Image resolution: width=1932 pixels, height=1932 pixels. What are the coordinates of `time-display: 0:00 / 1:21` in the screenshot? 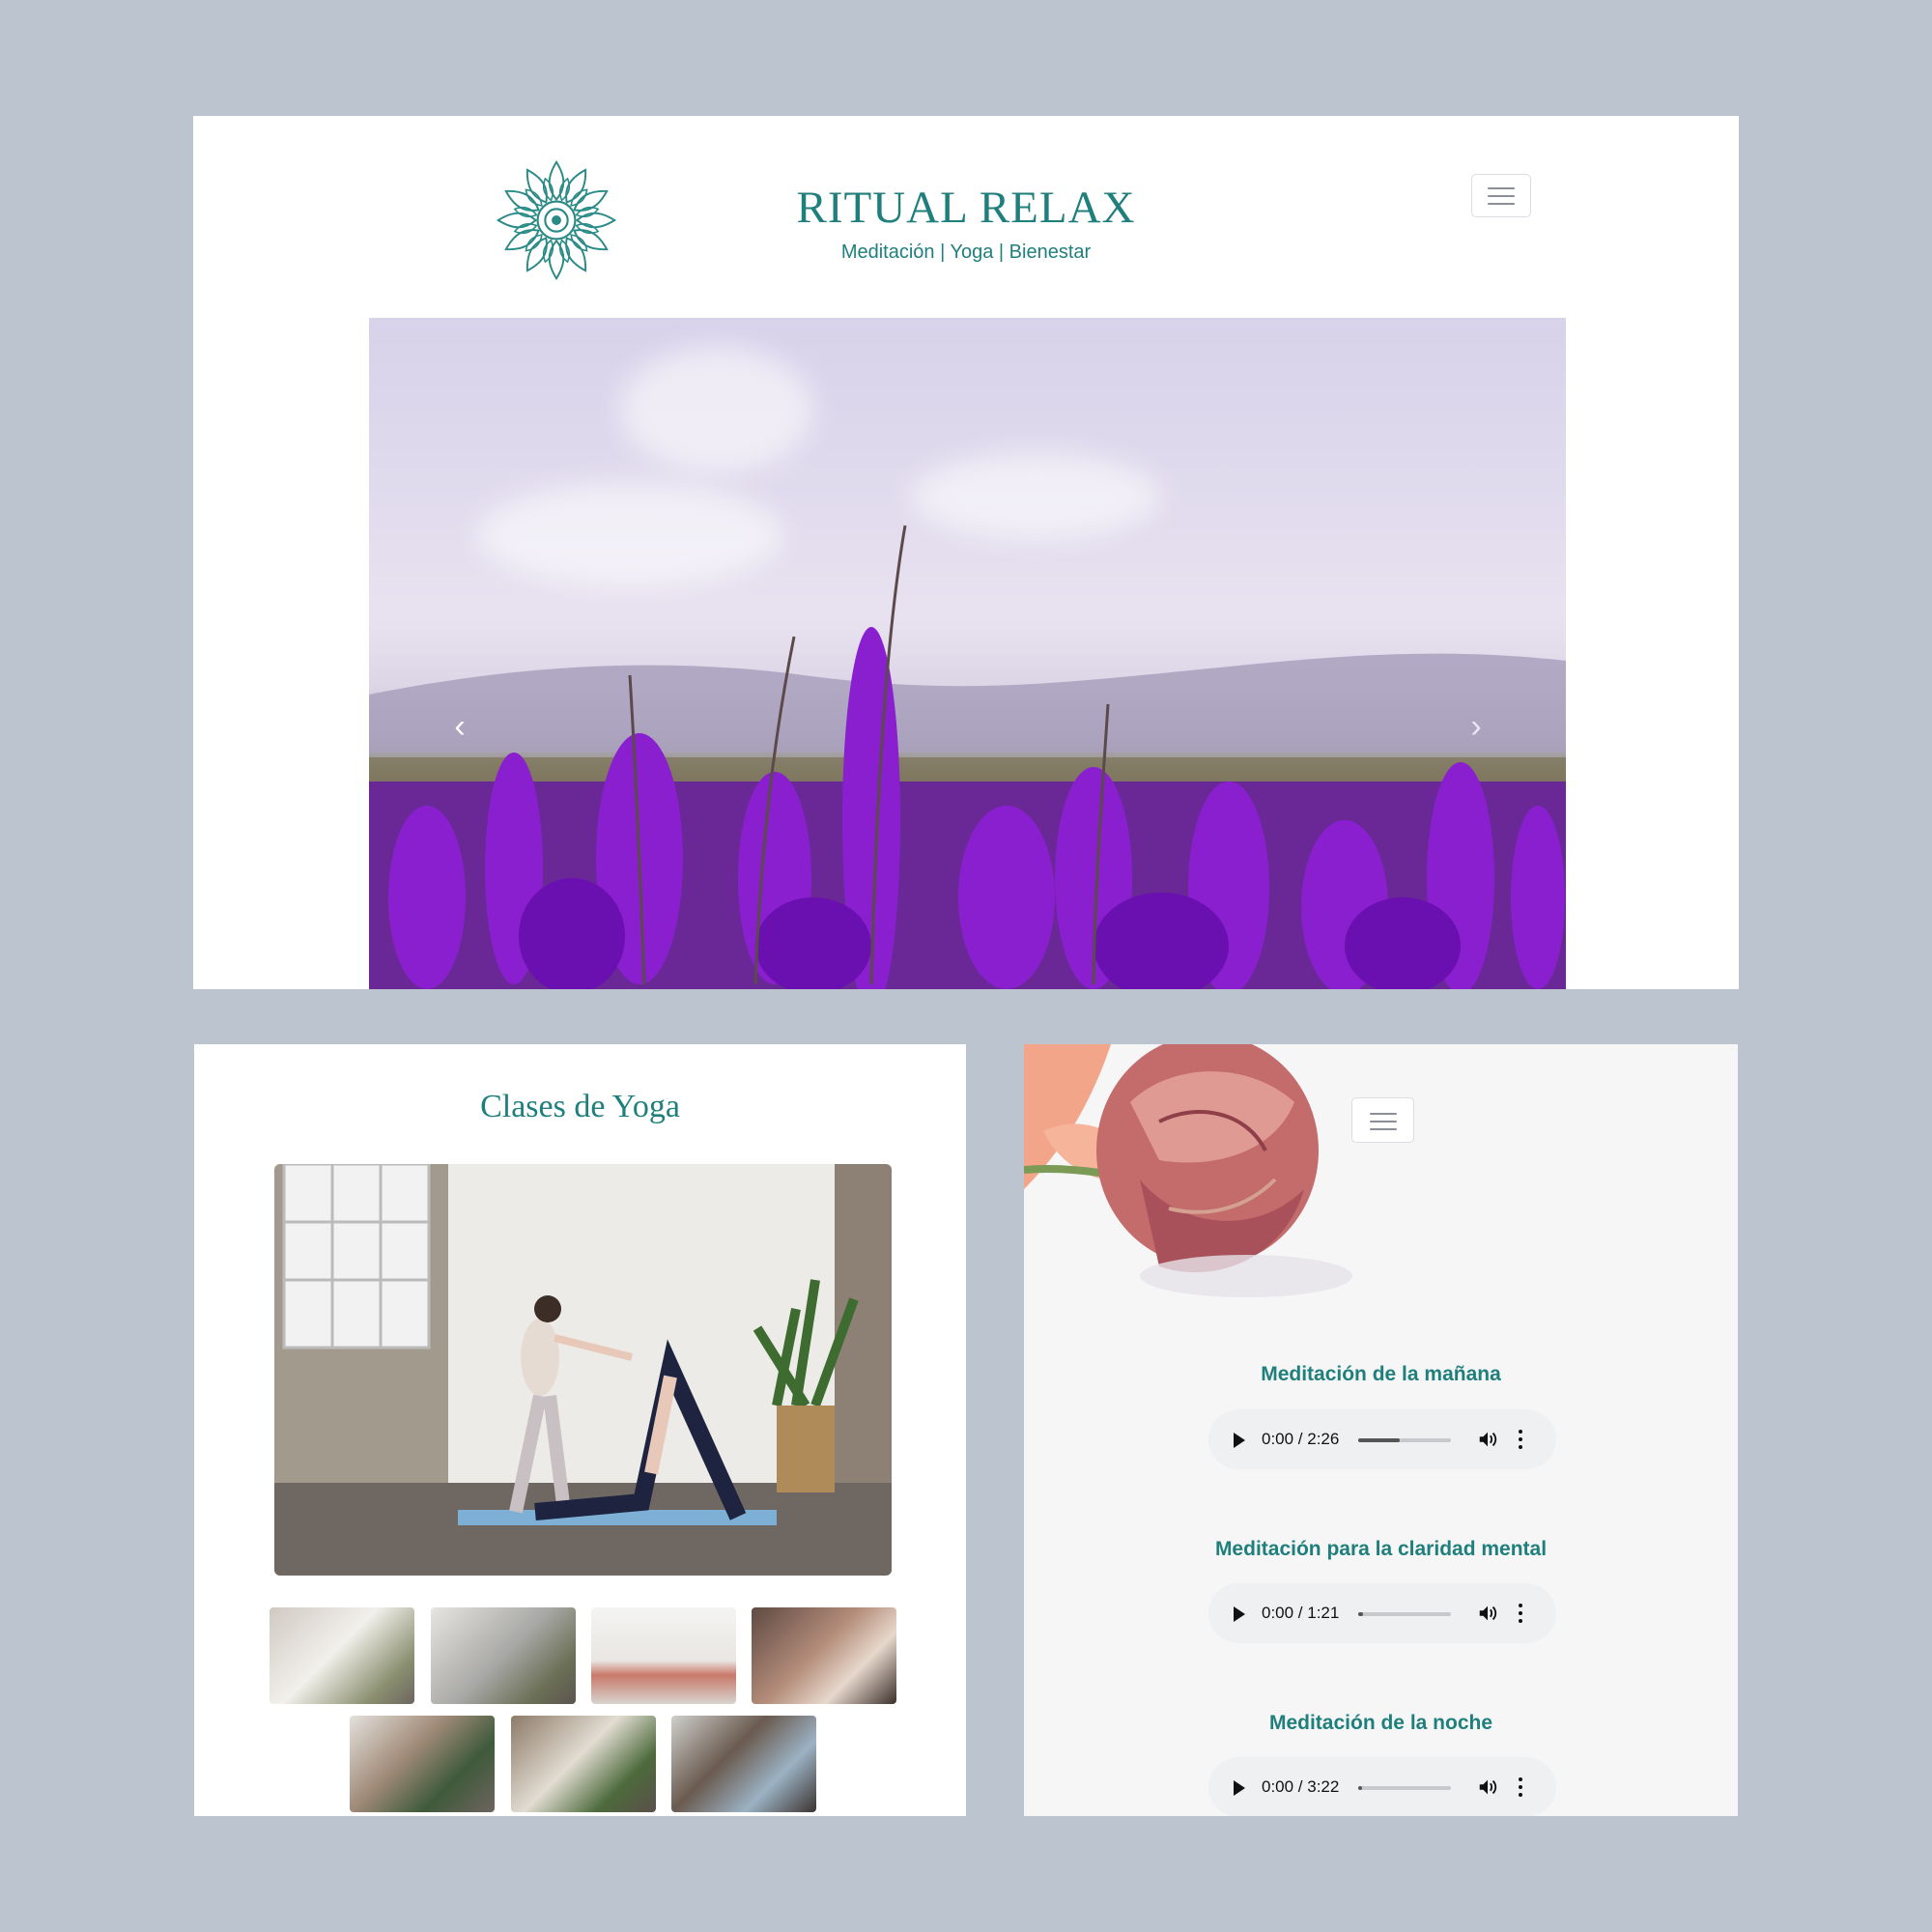 It's located at (1301, 1613).